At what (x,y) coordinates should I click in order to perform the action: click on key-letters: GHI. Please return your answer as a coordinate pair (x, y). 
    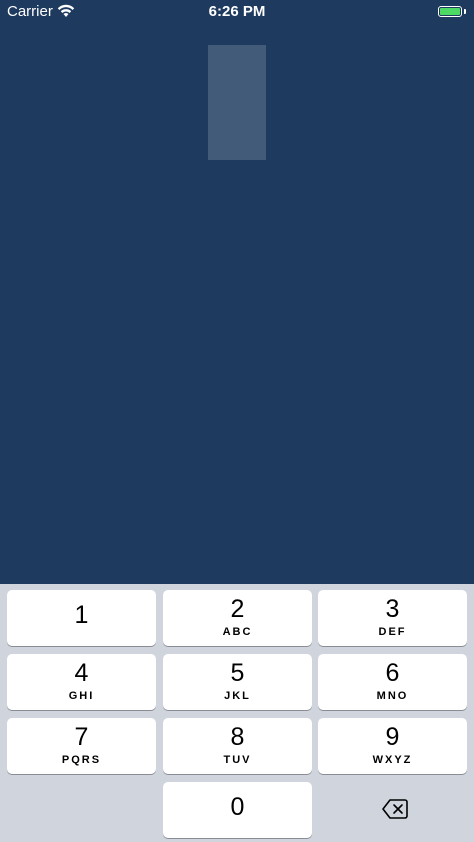
    Looking at the image, I should click on (81, 696).